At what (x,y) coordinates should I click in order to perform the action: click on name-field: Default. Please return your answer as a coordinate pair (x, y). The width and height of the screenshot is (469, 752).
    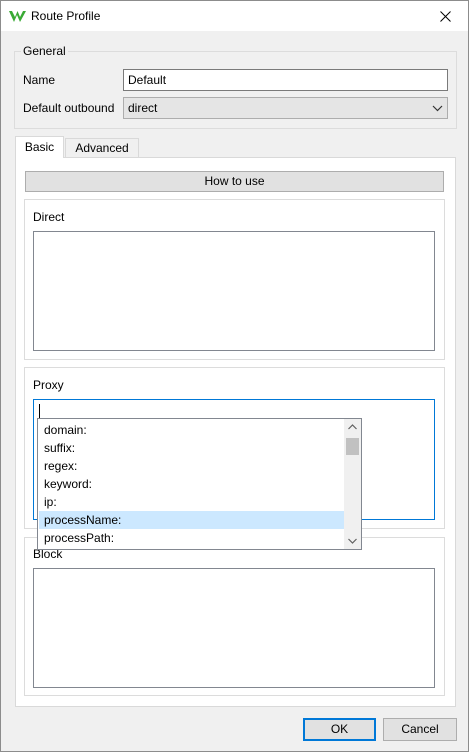
    Looking at the image, I should click on (285, 80).